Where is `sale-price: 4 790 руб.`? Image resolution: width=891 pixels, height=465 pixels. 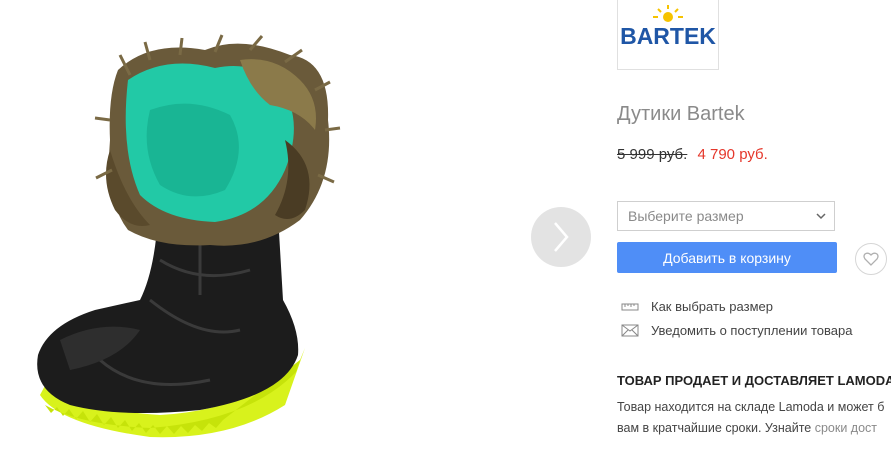 sale-price: 4 790 руб. is located at coordinates (732, 154).